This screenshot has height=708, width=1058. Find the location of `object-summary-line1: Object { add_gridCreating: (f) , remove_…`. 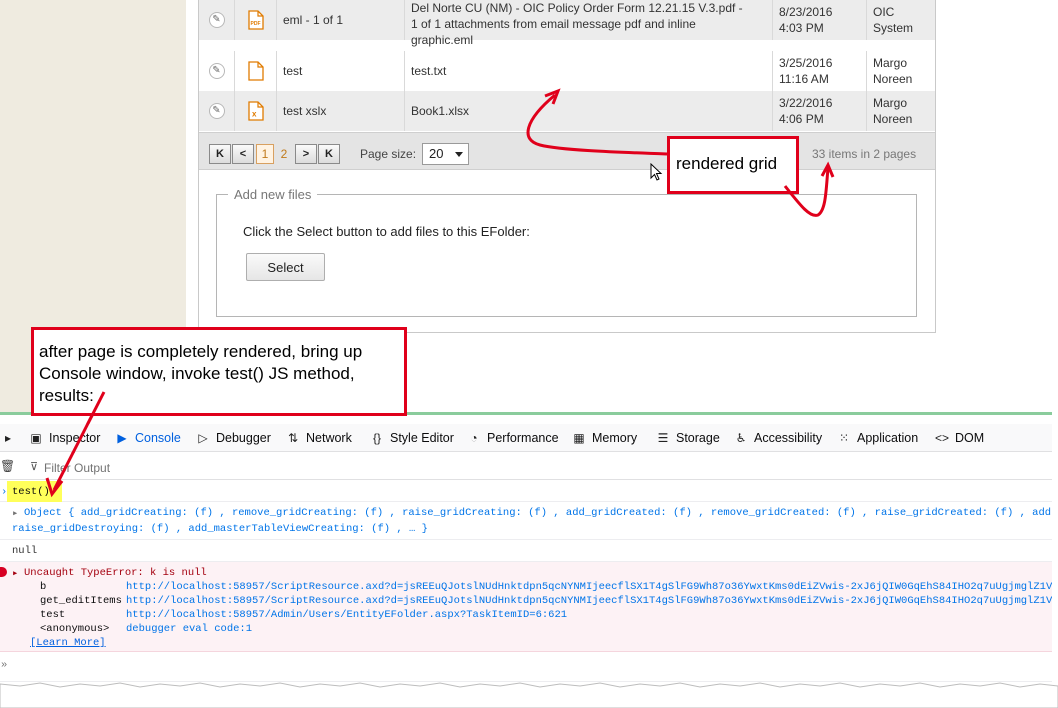

object-summary-line1: Object { add_gridCreating: (f) , remove_… is located at coordinates (538, 513).